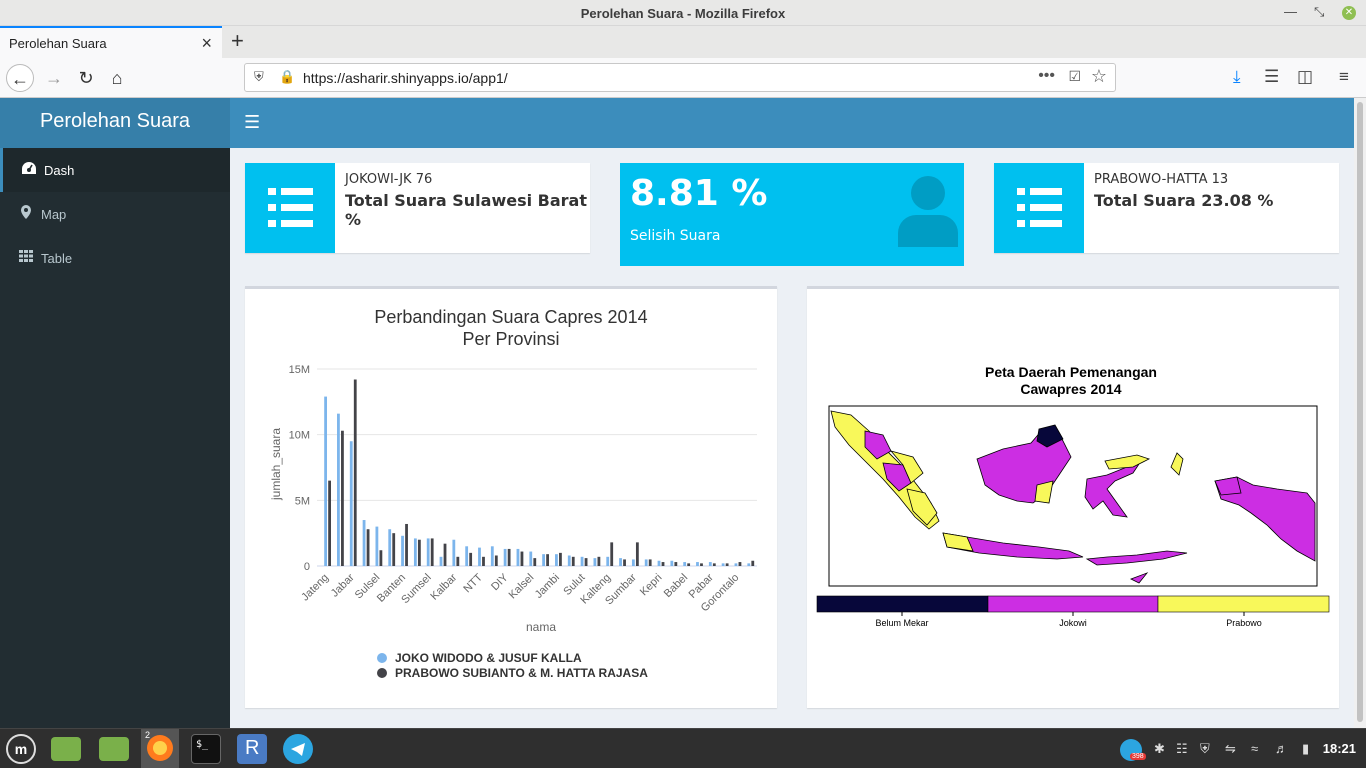 This screenshot has height=768, width=1366. I want to click on sidebar-item-table: Table, so click(115, 258).